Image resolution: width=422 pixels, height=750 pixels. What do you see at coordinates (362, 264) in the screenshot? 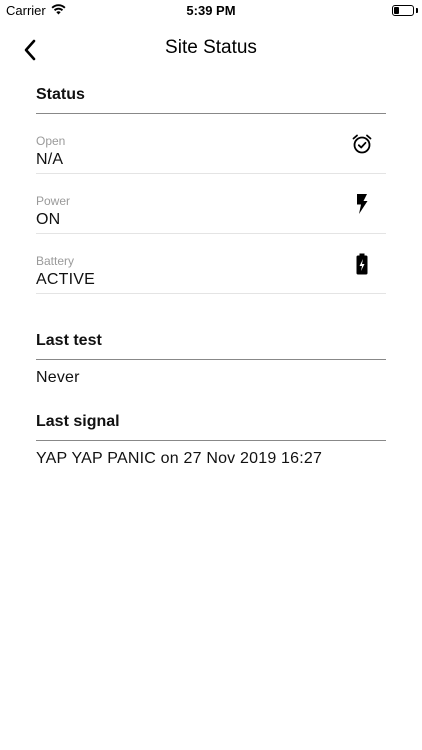
I see `battery-charging-icon` at bounding box center [362, 264].